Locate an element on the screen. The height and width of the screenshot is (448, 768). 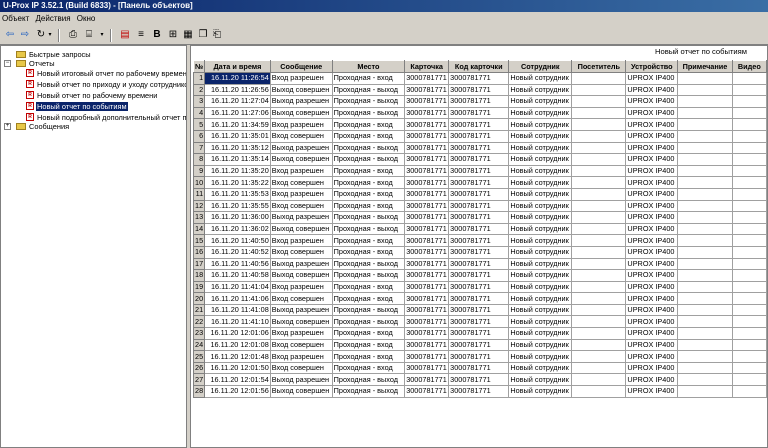
report-icon: ▤ is located at coordinates (125, 35).